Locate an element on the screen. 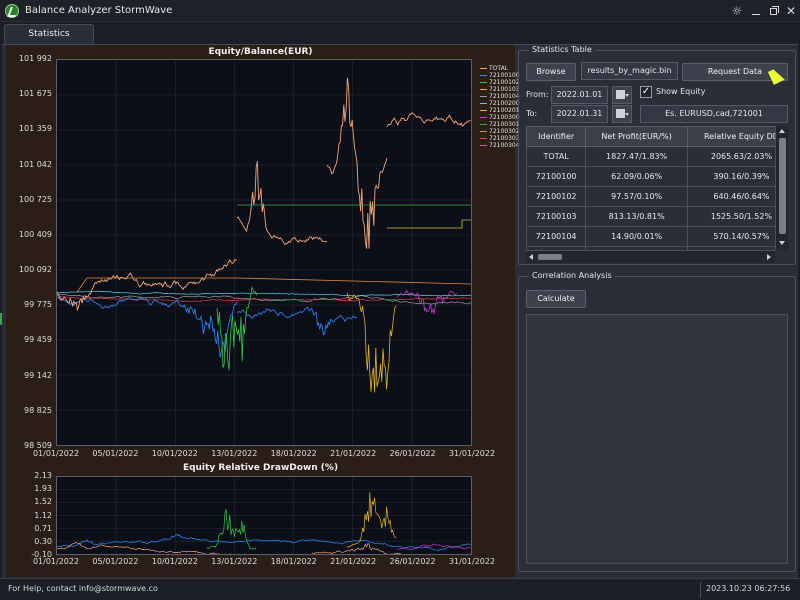  from-calendar-icon is located at coordinates (622, 95).